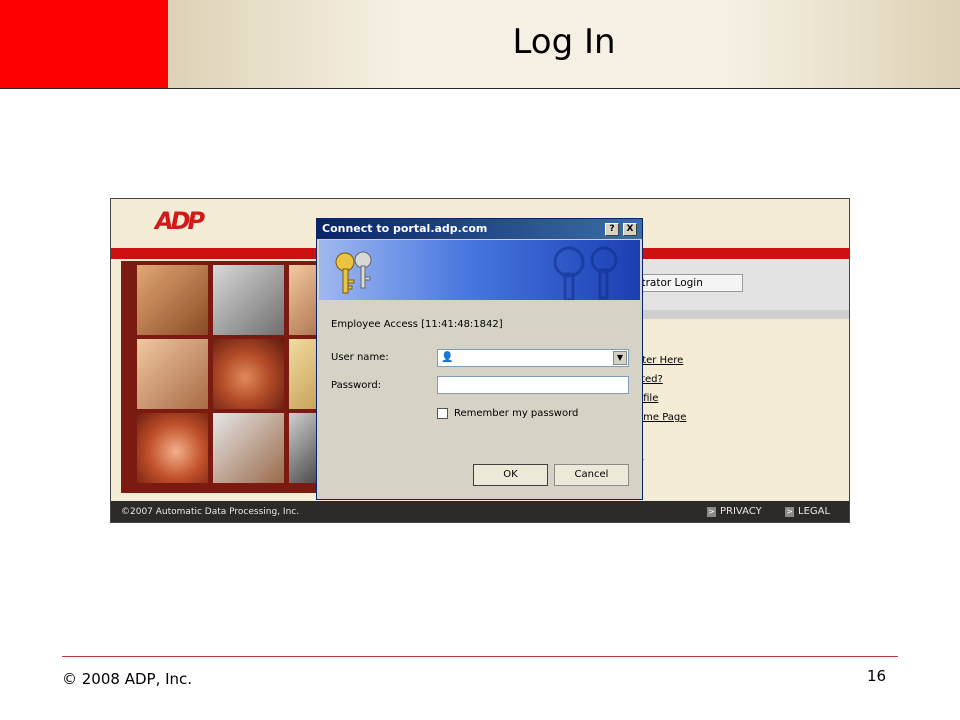 The width and height of the screenshot is (960, 720). I want to click on page-number: 16, so click(877, 676).